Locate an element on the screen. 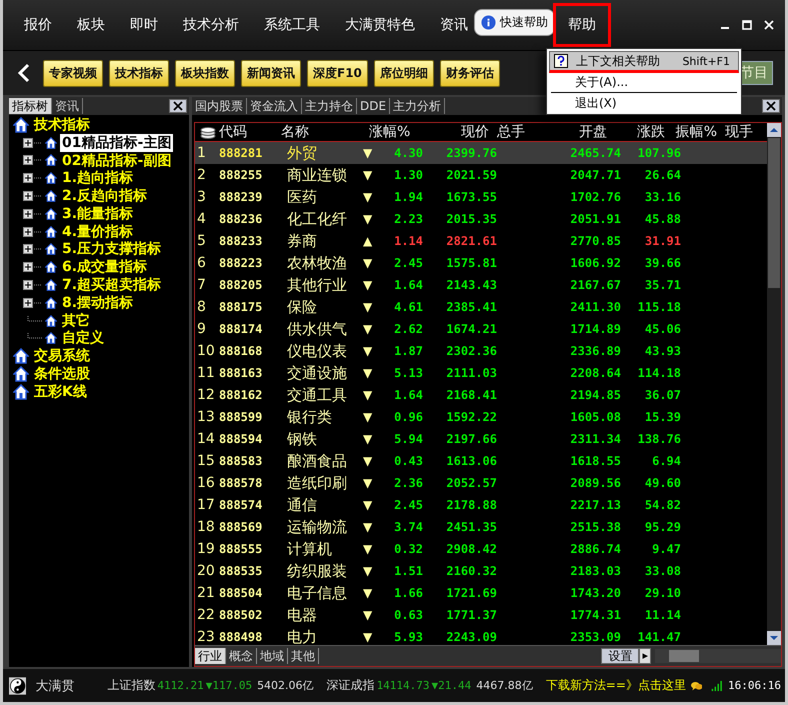 This screenshot has width=788, height=705. toolbar-button: 专家视频 is located at coordinates (73, 73).